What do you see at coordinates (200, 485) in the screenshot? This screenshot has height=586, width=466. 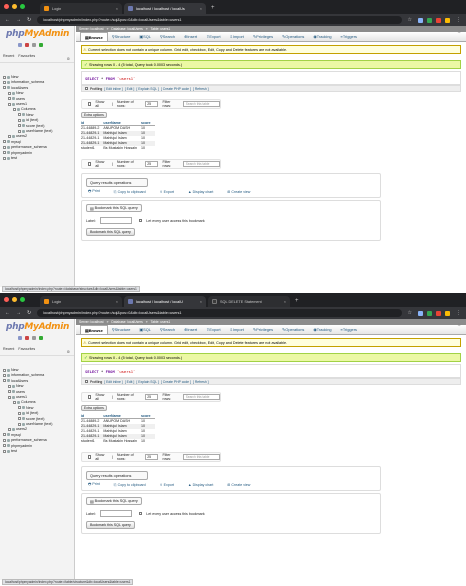 I see `display-chart-link: ▲ Display chart` at bounding box center [200, 485].